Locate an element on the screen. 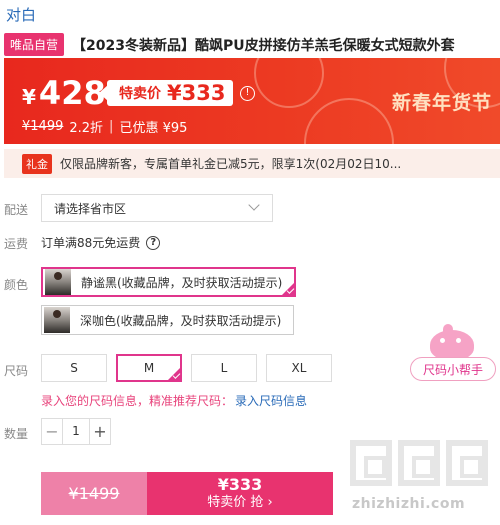 Image resolution: width=500 pixels, height=525 pixels. special-price-label: 特卖价 is located at coordinates (140, 94).